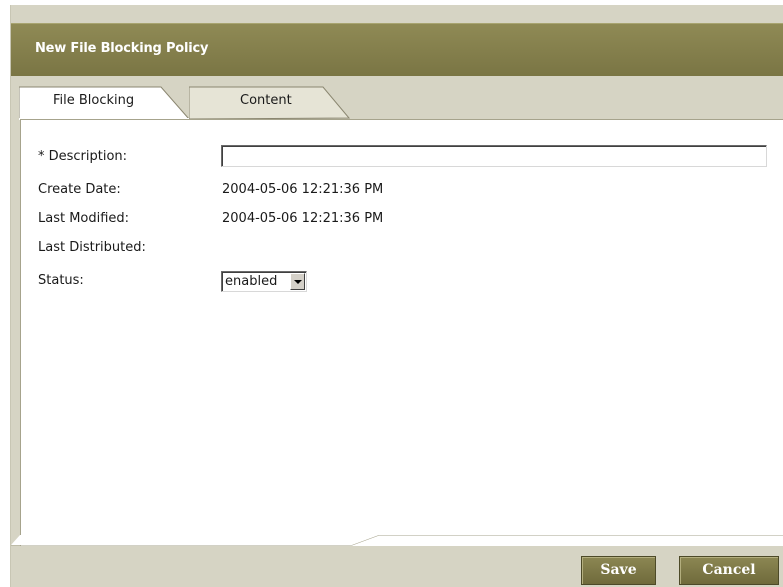 The height and width of the screenshot is (587, 783). I want to click on status-select-value: enabled, so click(251, 281).